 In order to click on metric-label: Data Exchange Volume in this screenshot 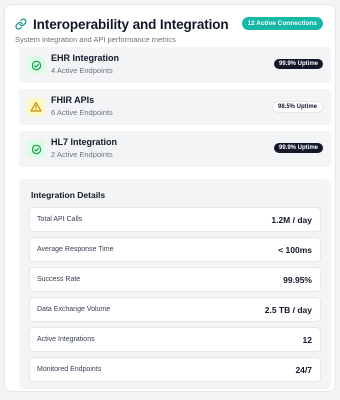, I will do `click(74, 309)`.